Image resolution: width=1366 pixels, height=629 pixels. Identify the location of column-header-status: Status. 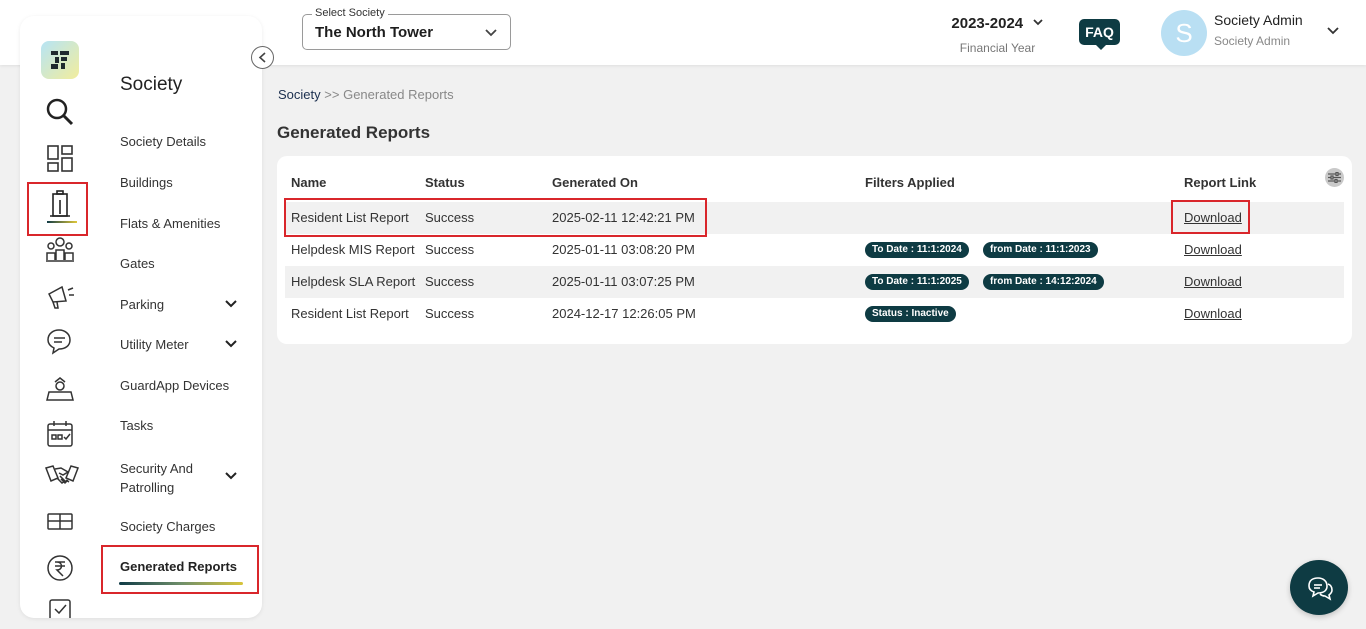
(445, 182).